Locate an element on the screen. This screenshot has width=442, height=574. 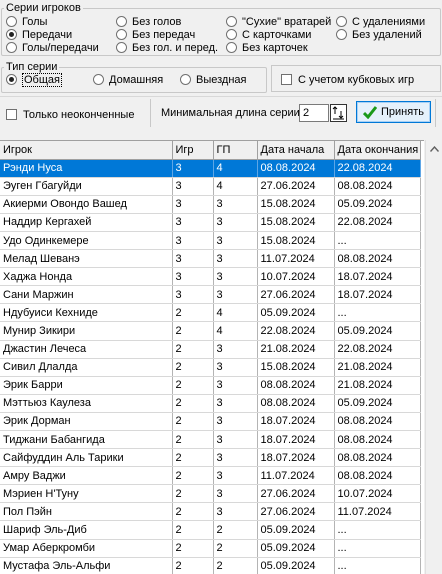
radio-no-sendoffs: Без удалений is located at coordinates (379, 34).